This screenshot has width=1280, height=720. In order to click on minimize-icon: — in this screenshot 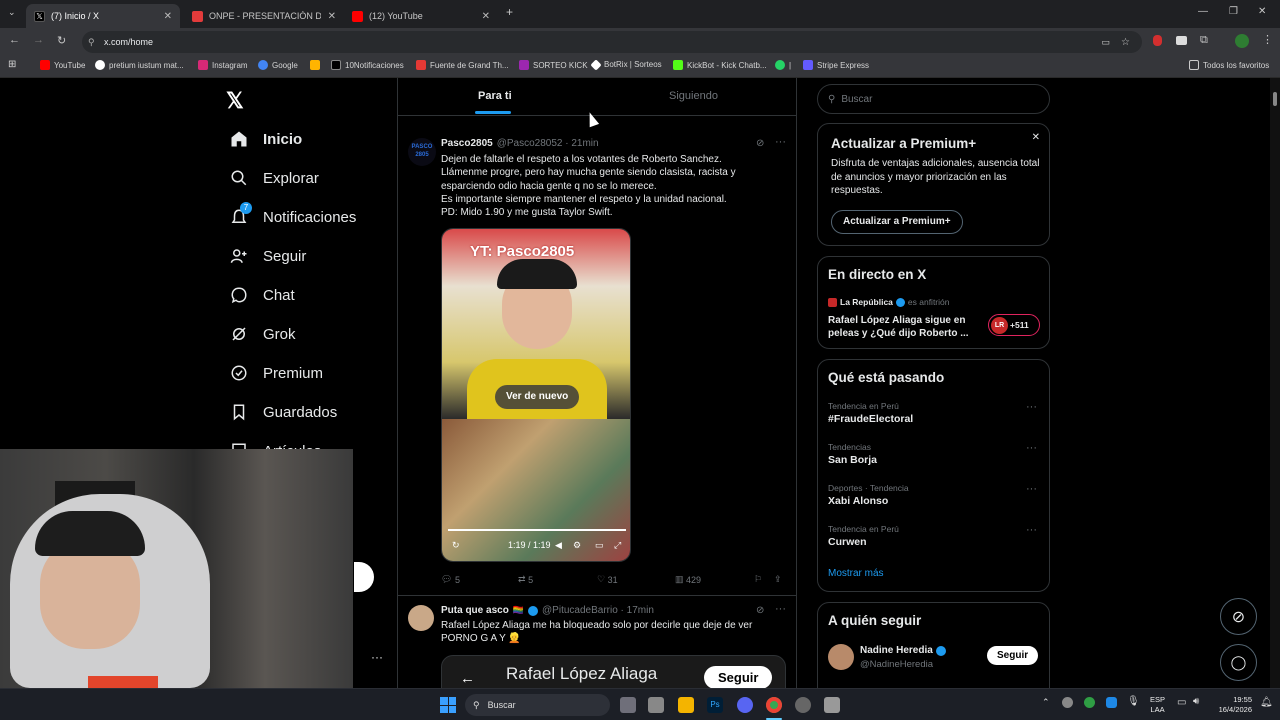, I will do `click(1203, 11)`.